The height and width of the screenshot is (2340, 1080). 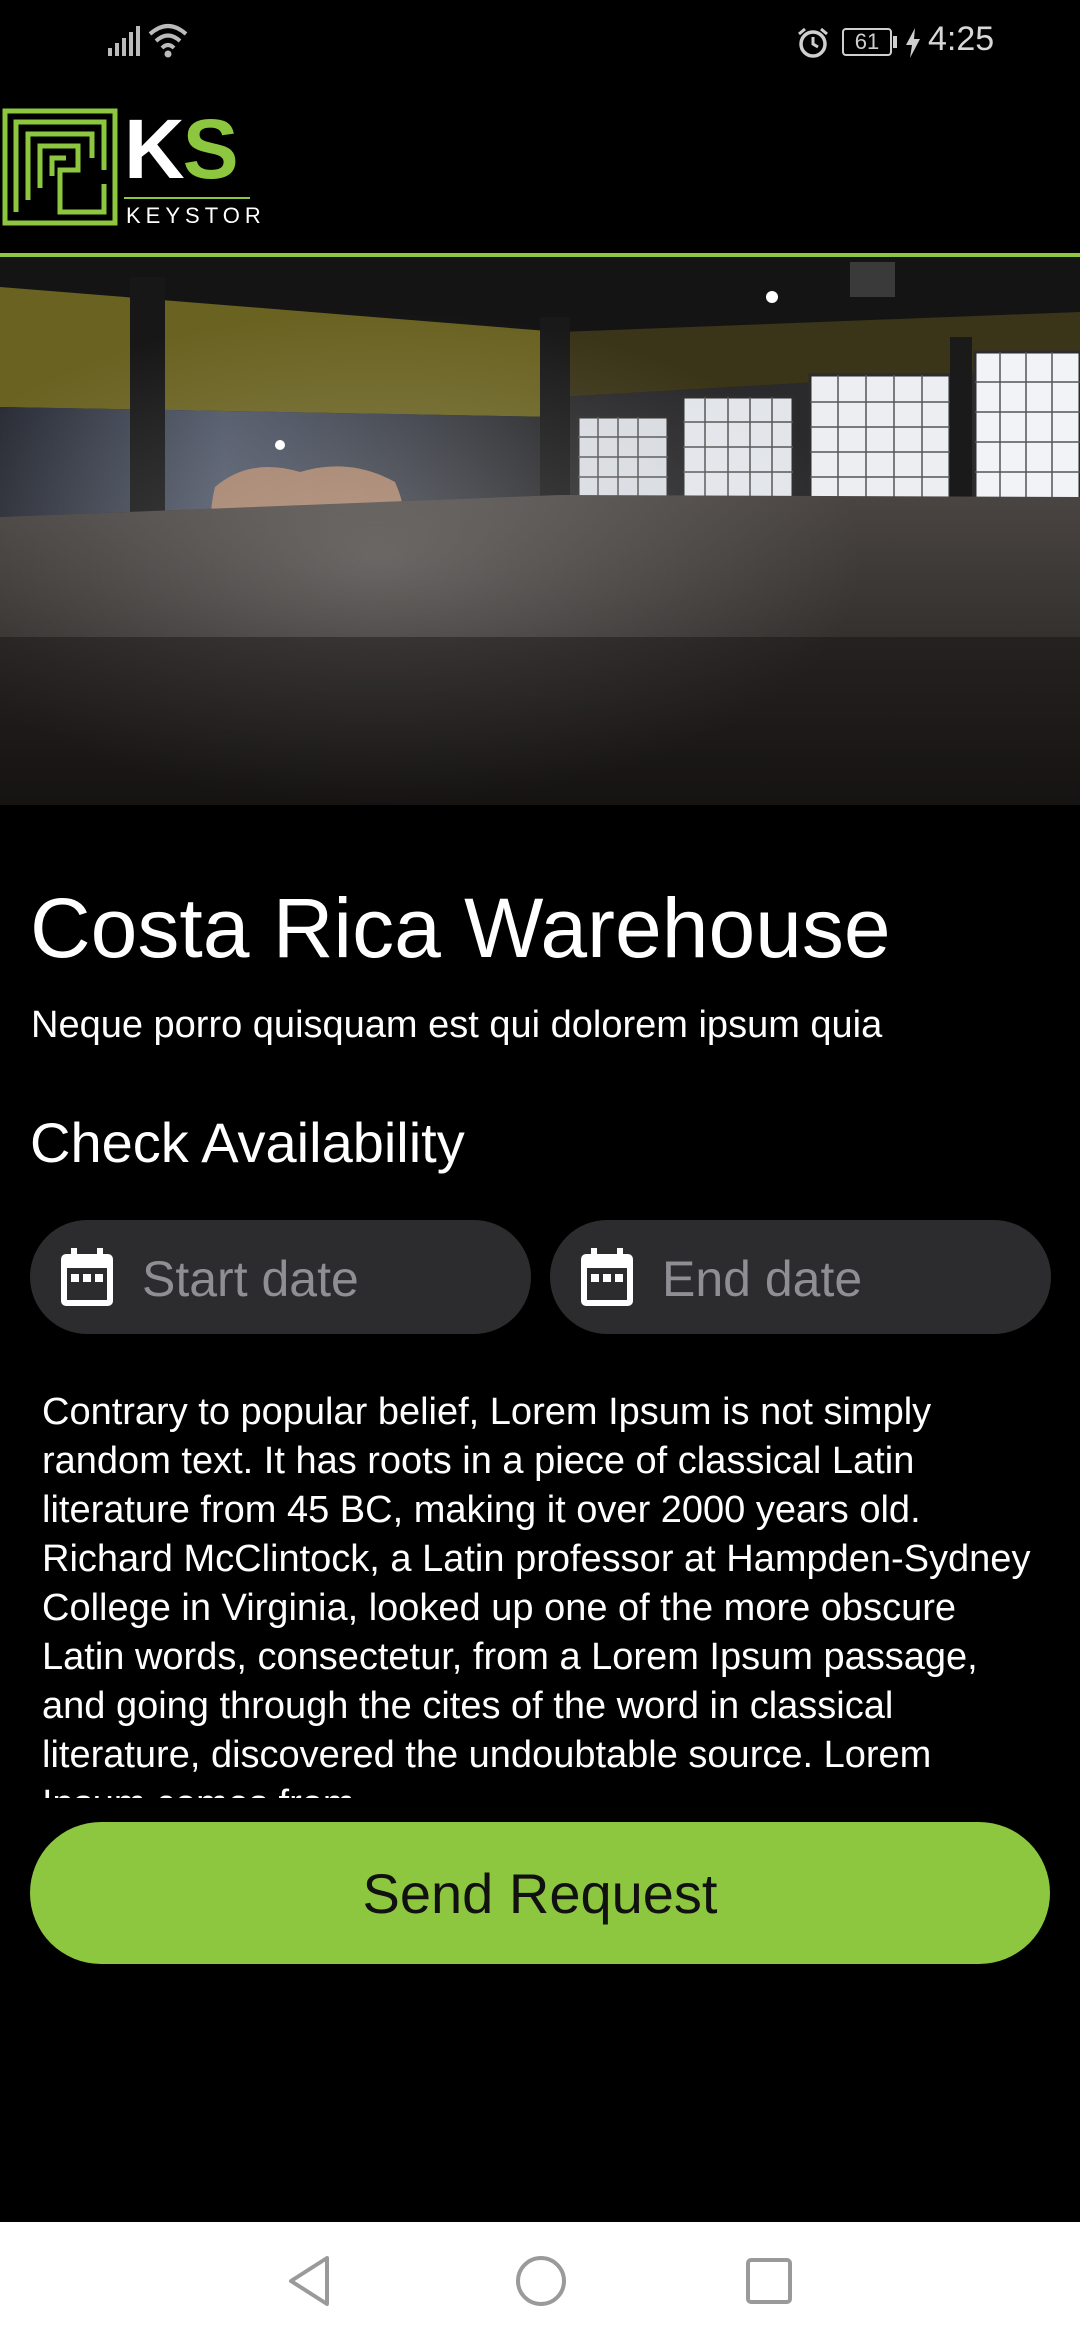 What do you see at coordinates (813, 42) in the screenshot?
I see `alarm-icon` at bounding box center [813, 42].